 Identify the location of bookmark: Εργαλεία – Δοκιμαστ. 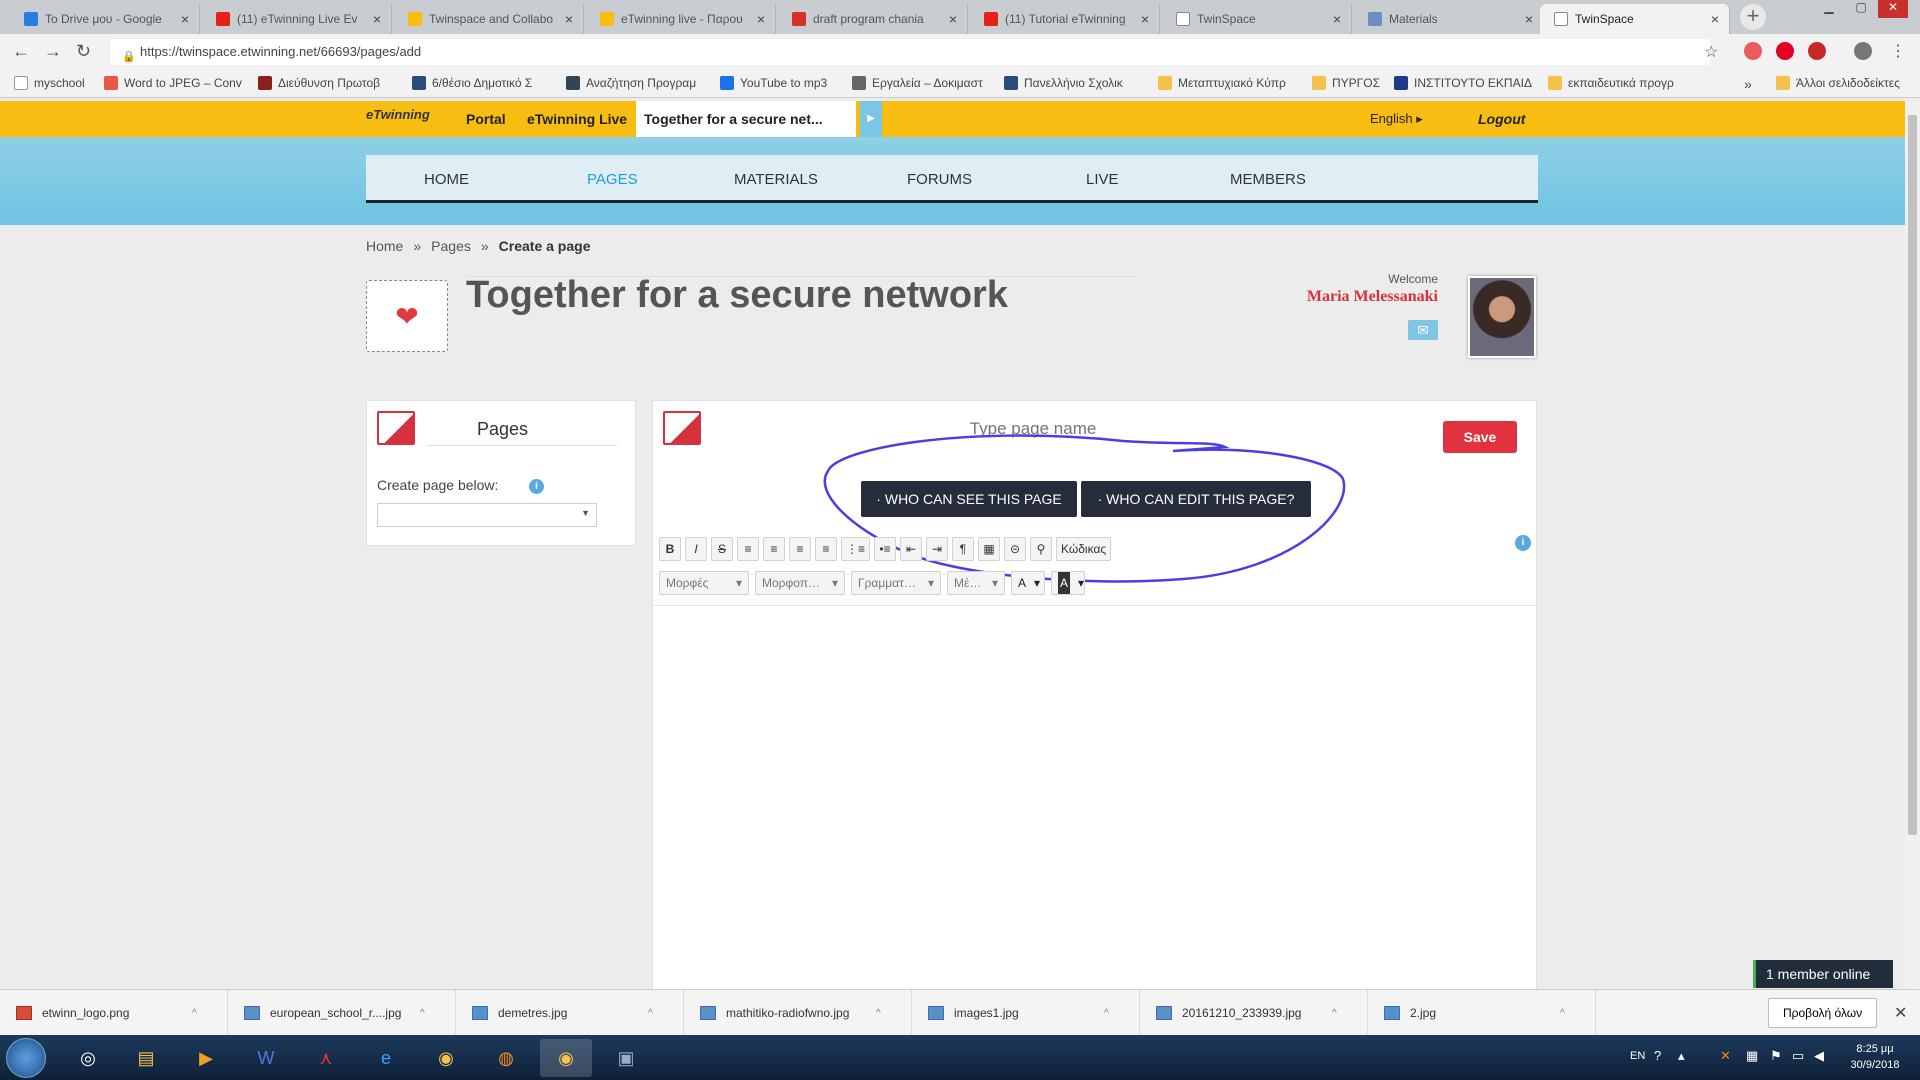
(917, 83).